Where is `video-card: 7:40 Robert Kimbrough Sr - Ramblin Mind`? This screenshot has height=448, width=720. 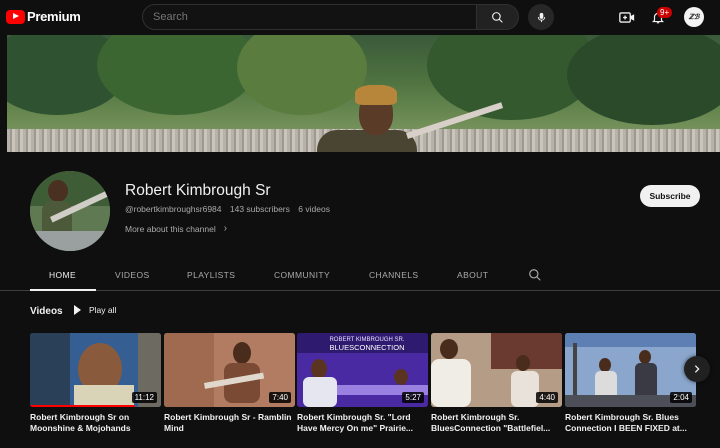 video-card: 7:40 Robert Kimbrough Sr - Ramblin Mind is located at coordinates (229, 383).